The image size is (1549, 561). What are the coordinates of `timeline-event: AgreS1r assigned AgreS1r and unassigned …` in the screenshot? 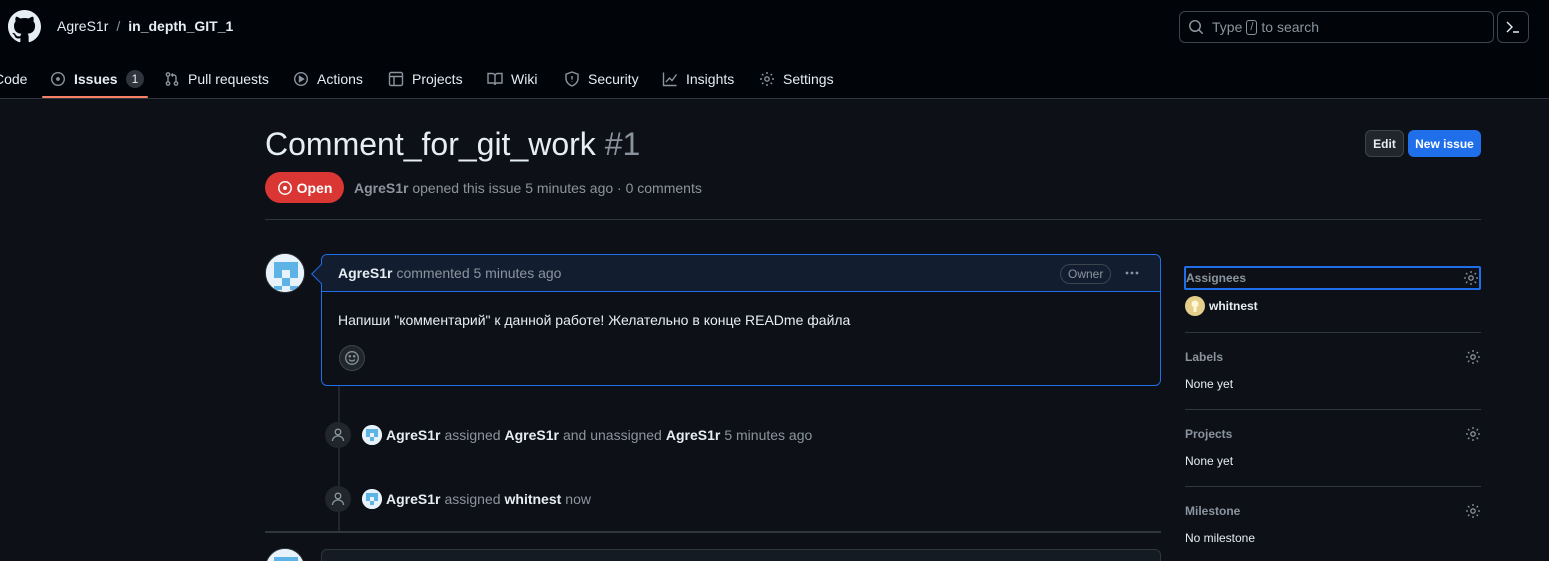 It's located at (568, 435).